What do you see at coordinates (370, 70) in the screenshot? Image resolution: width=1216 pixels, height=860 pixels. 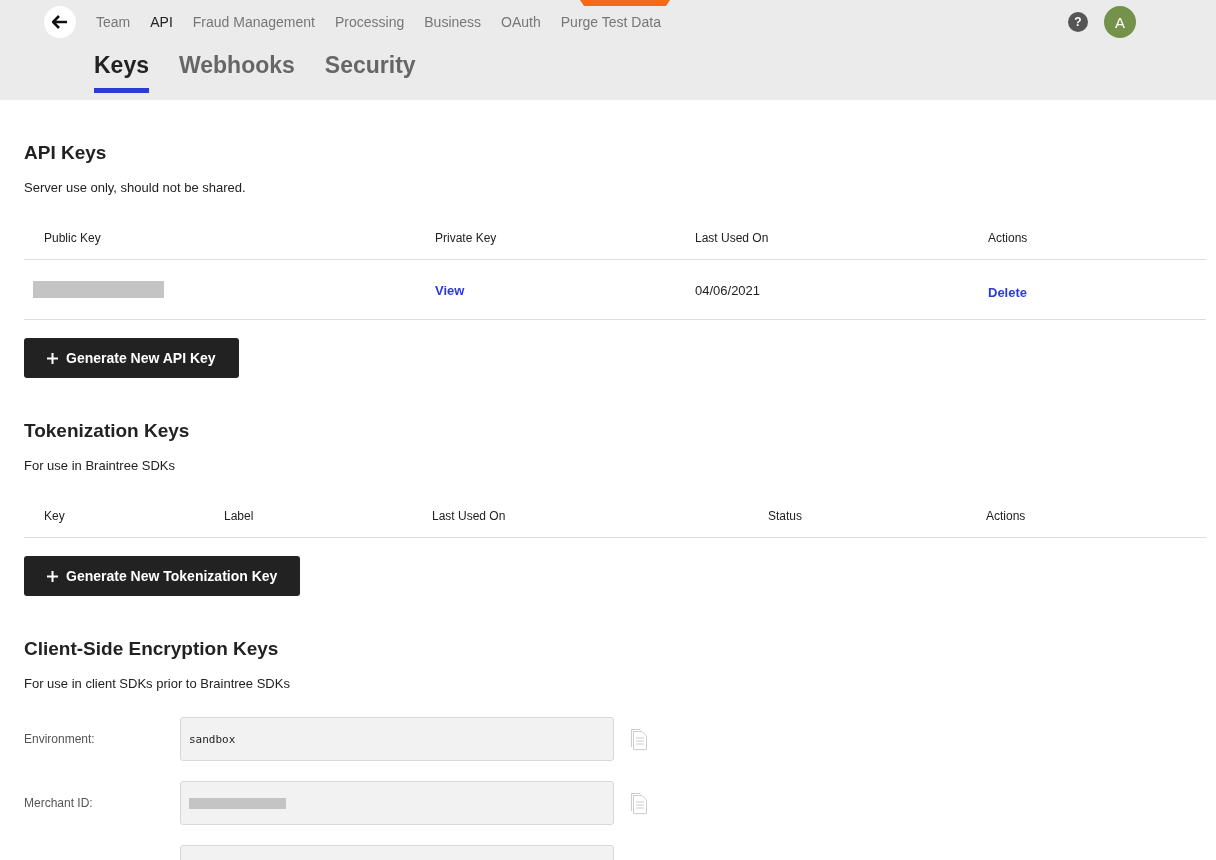 I see `tab: Security` at bounding box center [370, 70].